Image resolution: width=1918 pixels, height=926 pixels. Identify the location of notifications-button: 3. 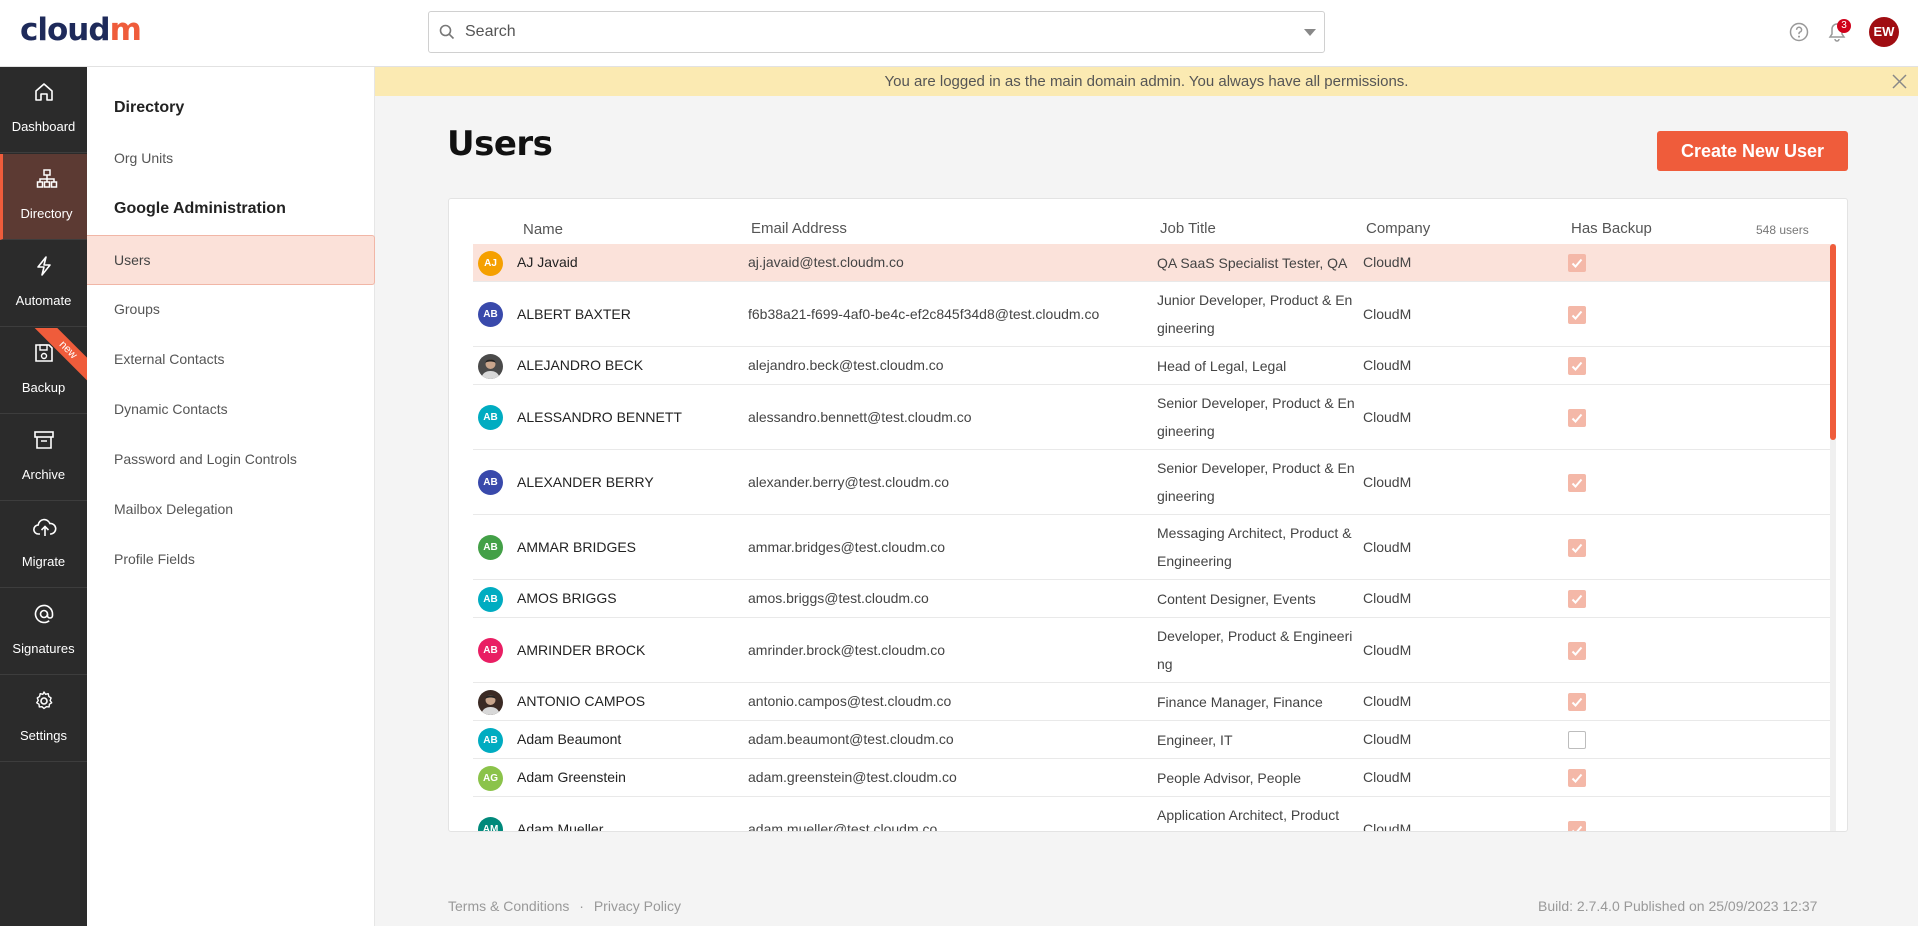
(1839, 33).